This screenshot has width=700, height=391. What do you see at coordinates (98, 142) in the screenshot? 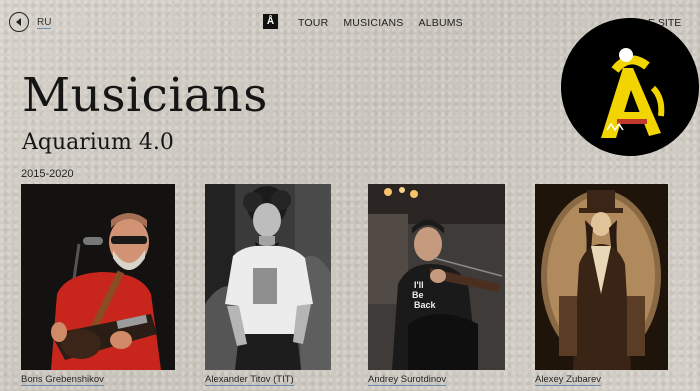
I see `band-subtitle: Aquarium 4.0` at bounding box center [98, 142].